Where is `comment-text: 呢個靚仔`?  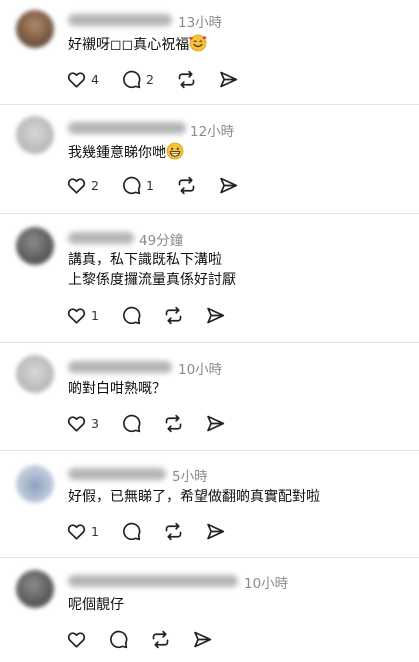
comment-text: 呢個靚仔 is located at coordinates (96, 605).